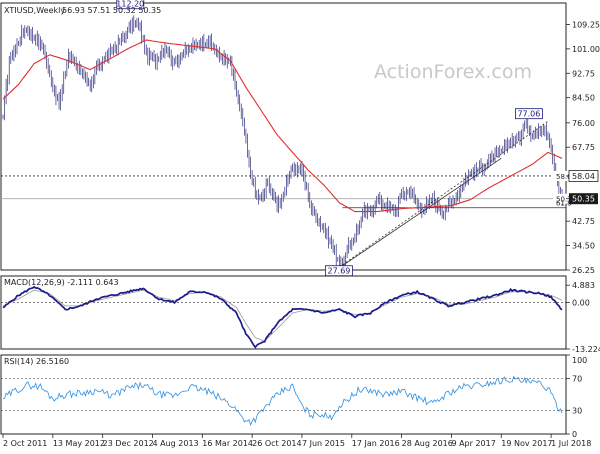  What do you see at coordinates (586, 24) in the screenshot?
I see `price-y-tick-0: 109.25` at bounding box center [586, 24].